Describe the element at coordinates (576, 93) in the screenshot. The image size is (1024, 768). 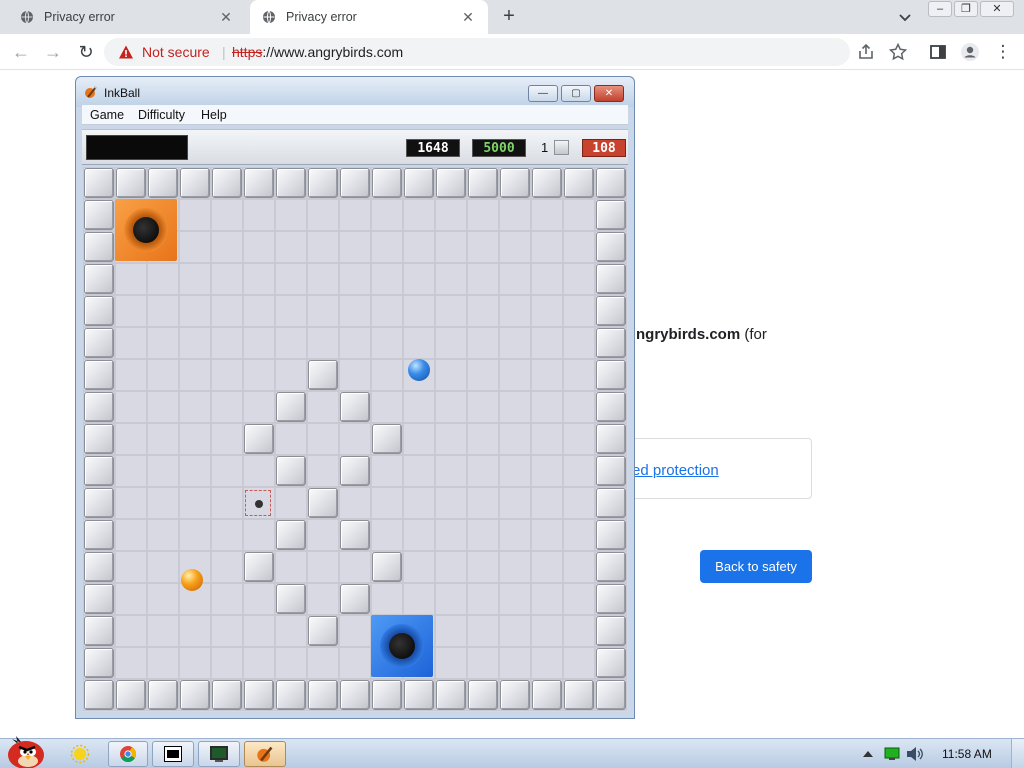
I see `inkball-maximize-button: ▢` at that location.